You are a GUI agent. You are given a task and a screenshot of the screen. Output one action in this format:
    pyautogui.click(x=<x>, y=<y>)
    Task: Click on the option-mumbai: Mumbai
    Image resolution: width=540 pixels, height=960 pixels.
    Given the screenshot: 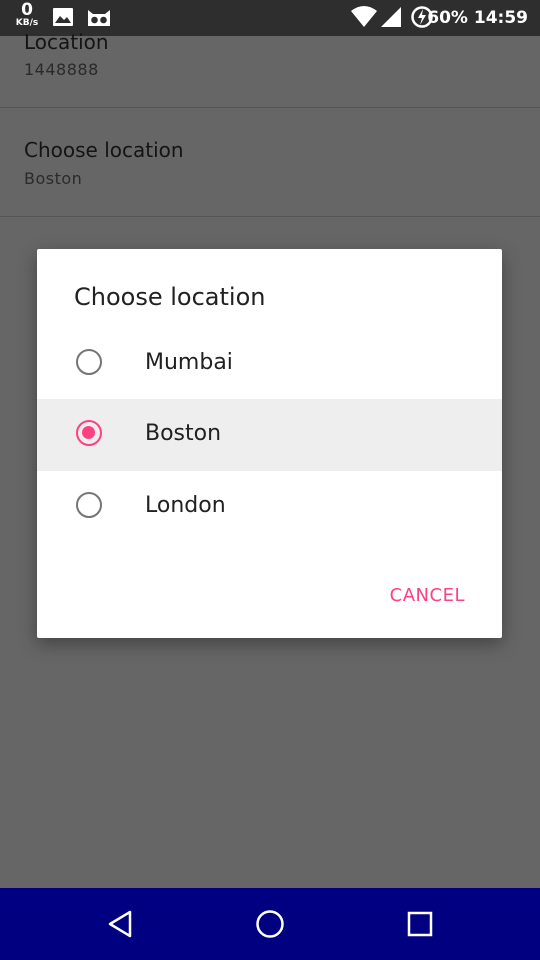 What is the action you would take?
    pyautogui.click(x=269, y=364)
    